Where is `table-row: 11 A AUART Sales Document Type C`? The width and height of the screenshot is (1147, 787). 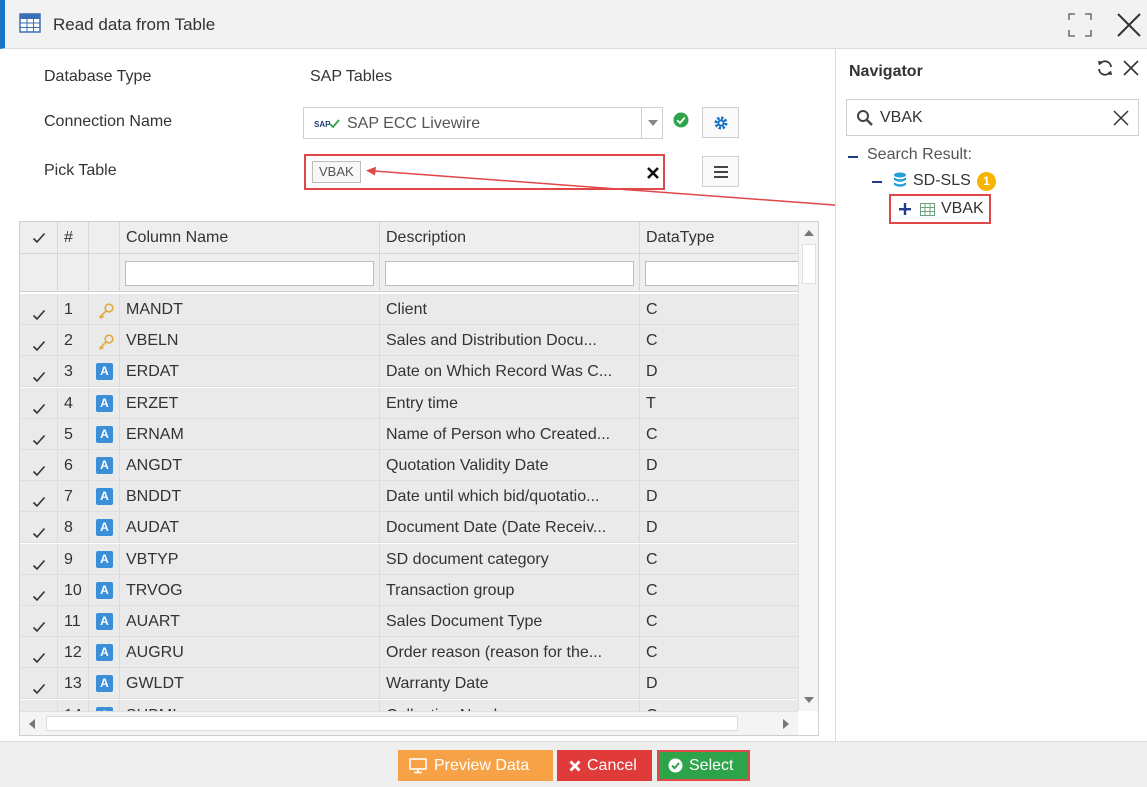
table-row: 11 A AUART Sales Document Type C is located at coordinates (409, 621).